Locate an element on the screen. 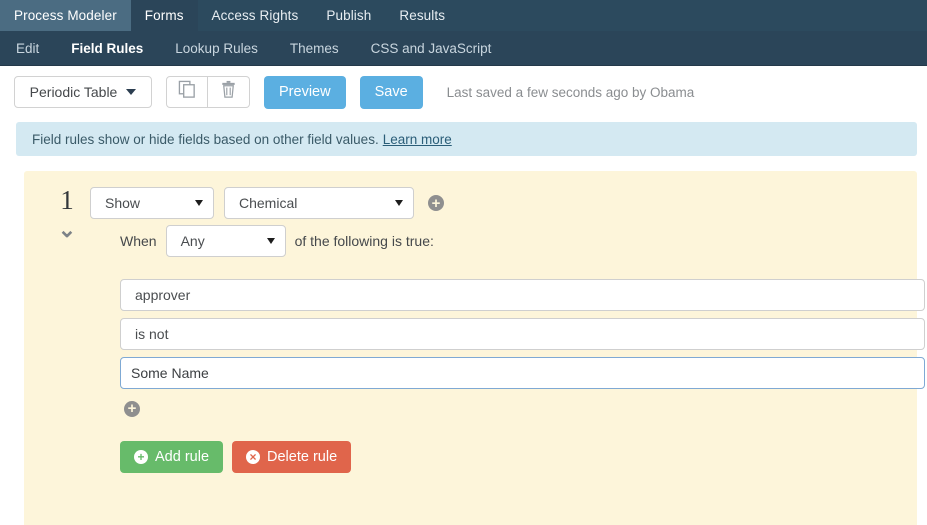  add-rule-button: + Add rule is located at coordinates (172, 457).